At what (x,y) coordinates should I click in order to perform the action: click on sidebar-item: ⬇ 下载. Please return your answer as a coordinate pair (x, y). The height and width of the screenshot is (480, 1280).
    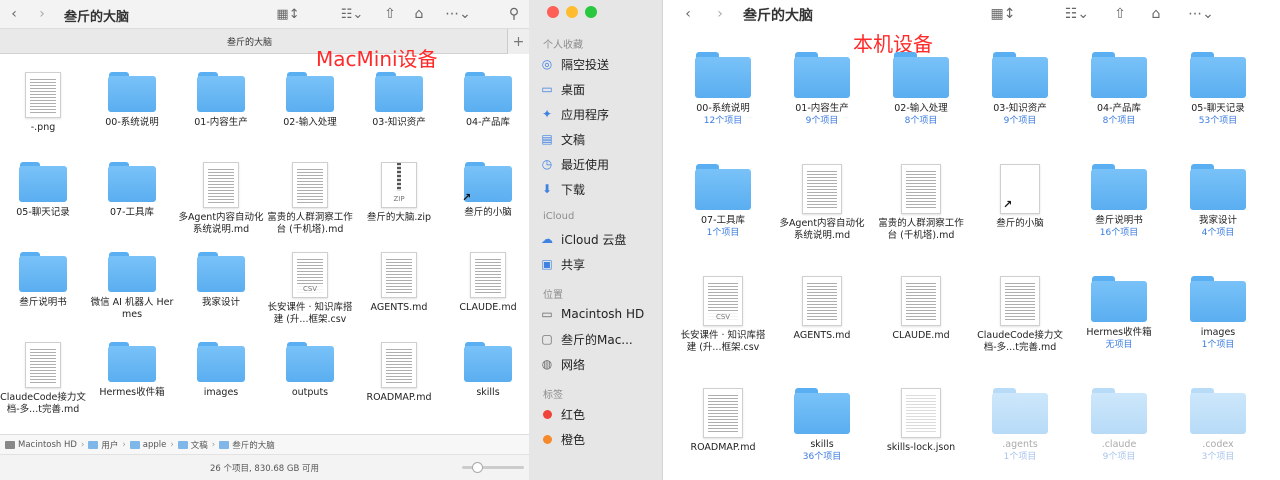
    Looking at the image, I should click on (600, 189).